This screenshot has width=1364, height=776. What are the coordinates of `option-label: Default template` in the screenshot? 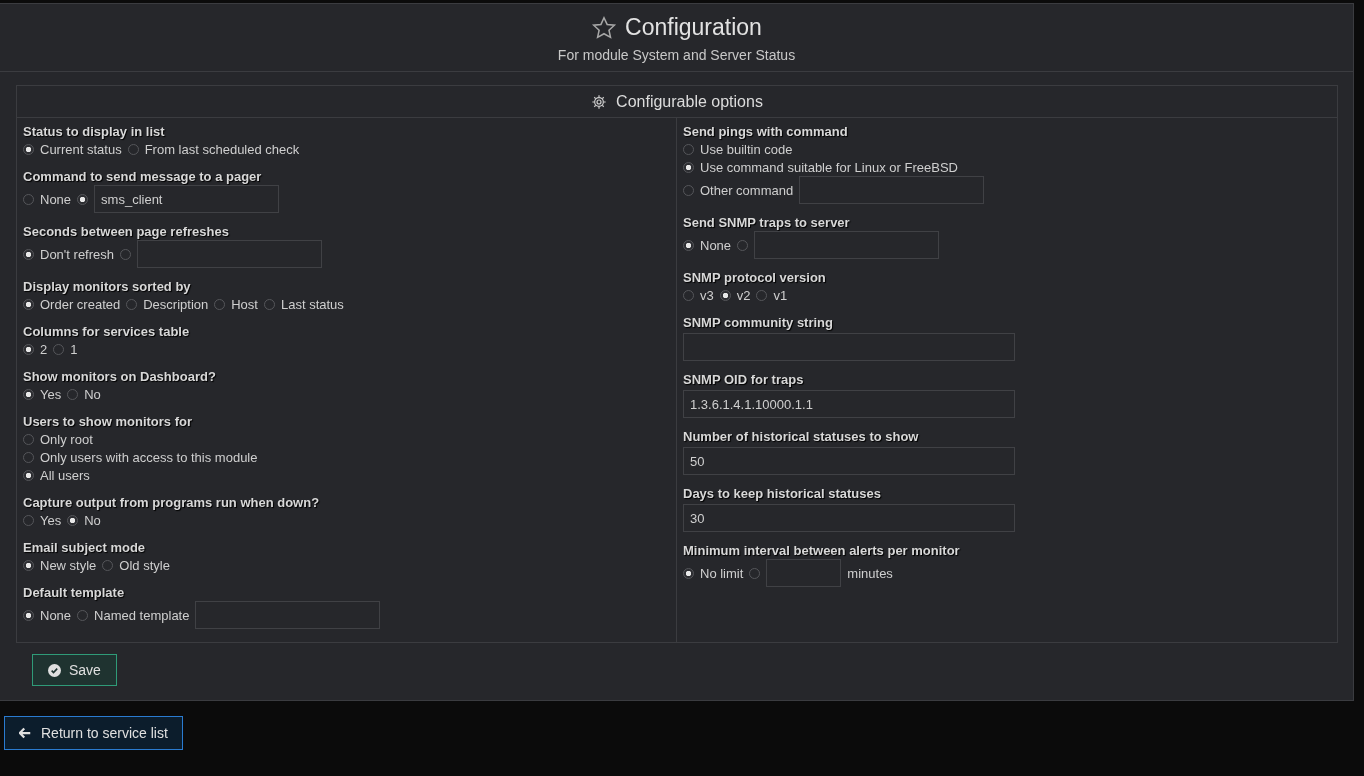 It's located at (74, 593).